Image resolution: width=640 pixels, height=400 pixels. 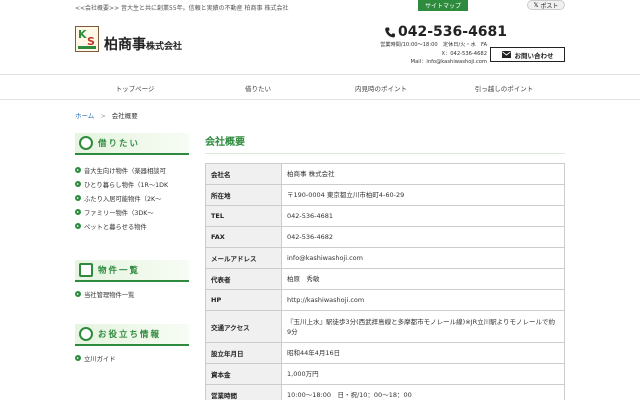 What do you see at coordinates (164, 47) in the screenshot?
I see `company-name-suffix: 株式会社` at bounding box center [164, 47].